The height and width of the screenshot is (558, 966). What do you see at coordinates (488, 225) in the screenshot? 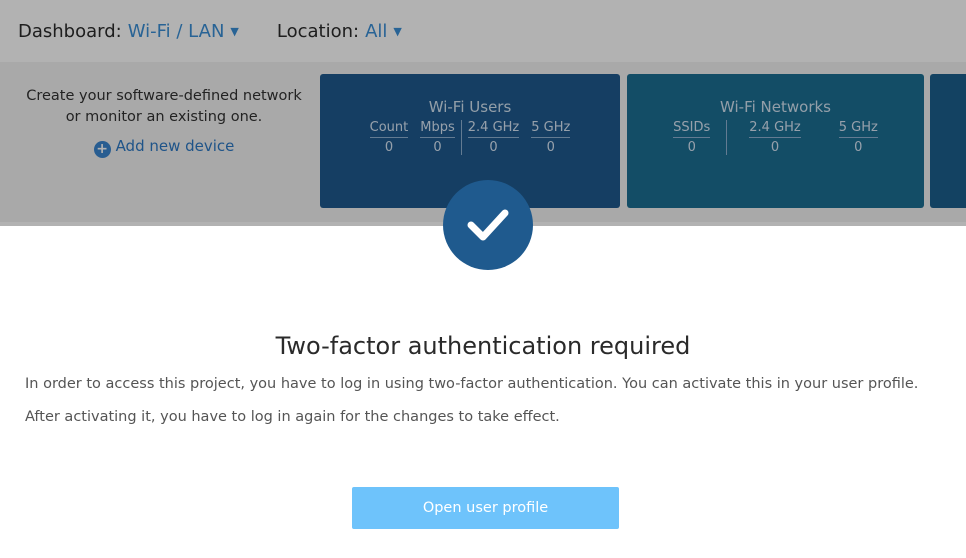
I see `checkmark-icon` at bounding box center [488, 225].